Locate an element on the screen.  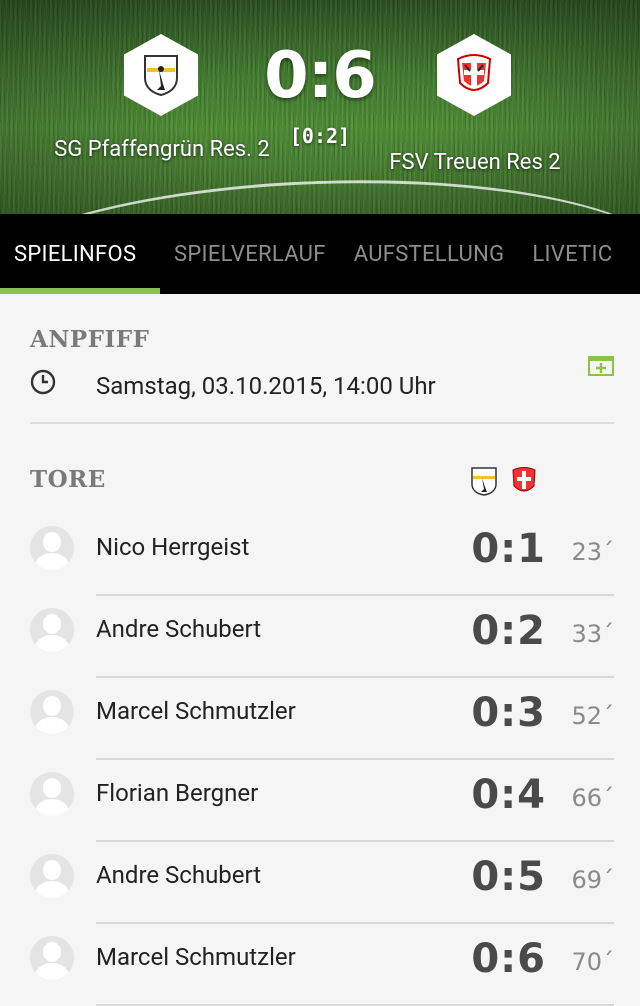
tab-liveticker: LIVETIC is located at coordinates (572, 254).